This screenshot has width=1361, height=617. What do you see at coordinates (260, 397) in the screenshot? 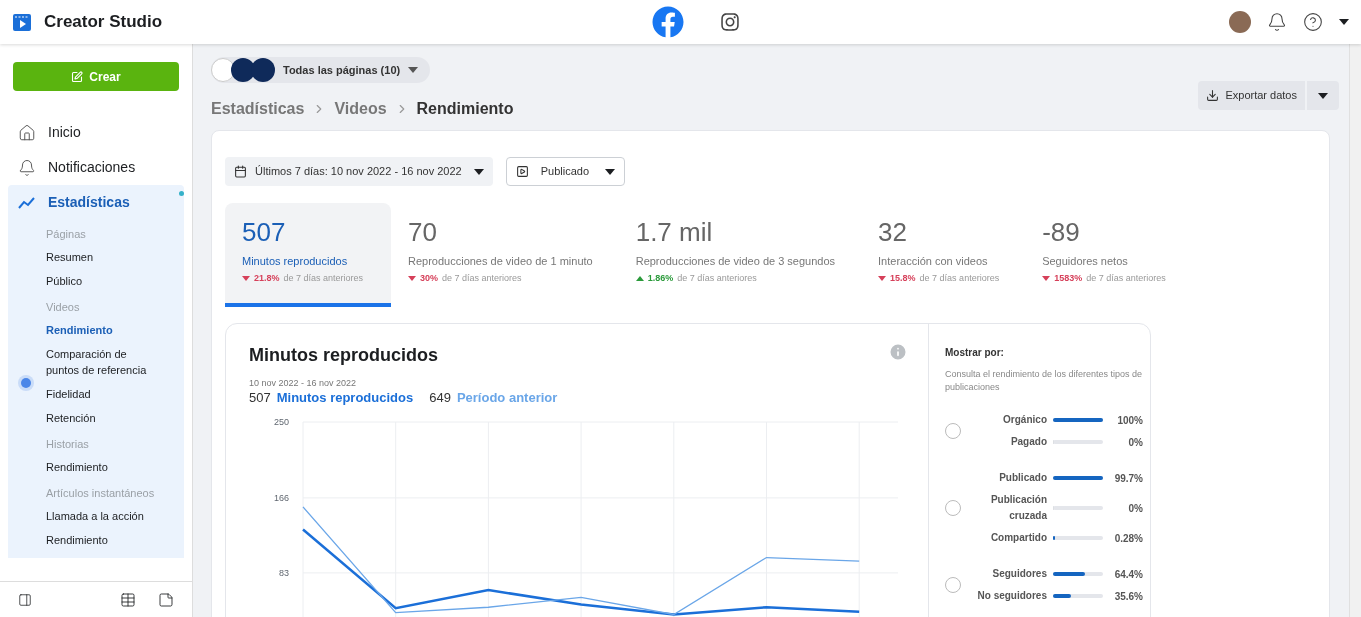
I see `legend-value: 507` at bounding box center [260, 397].